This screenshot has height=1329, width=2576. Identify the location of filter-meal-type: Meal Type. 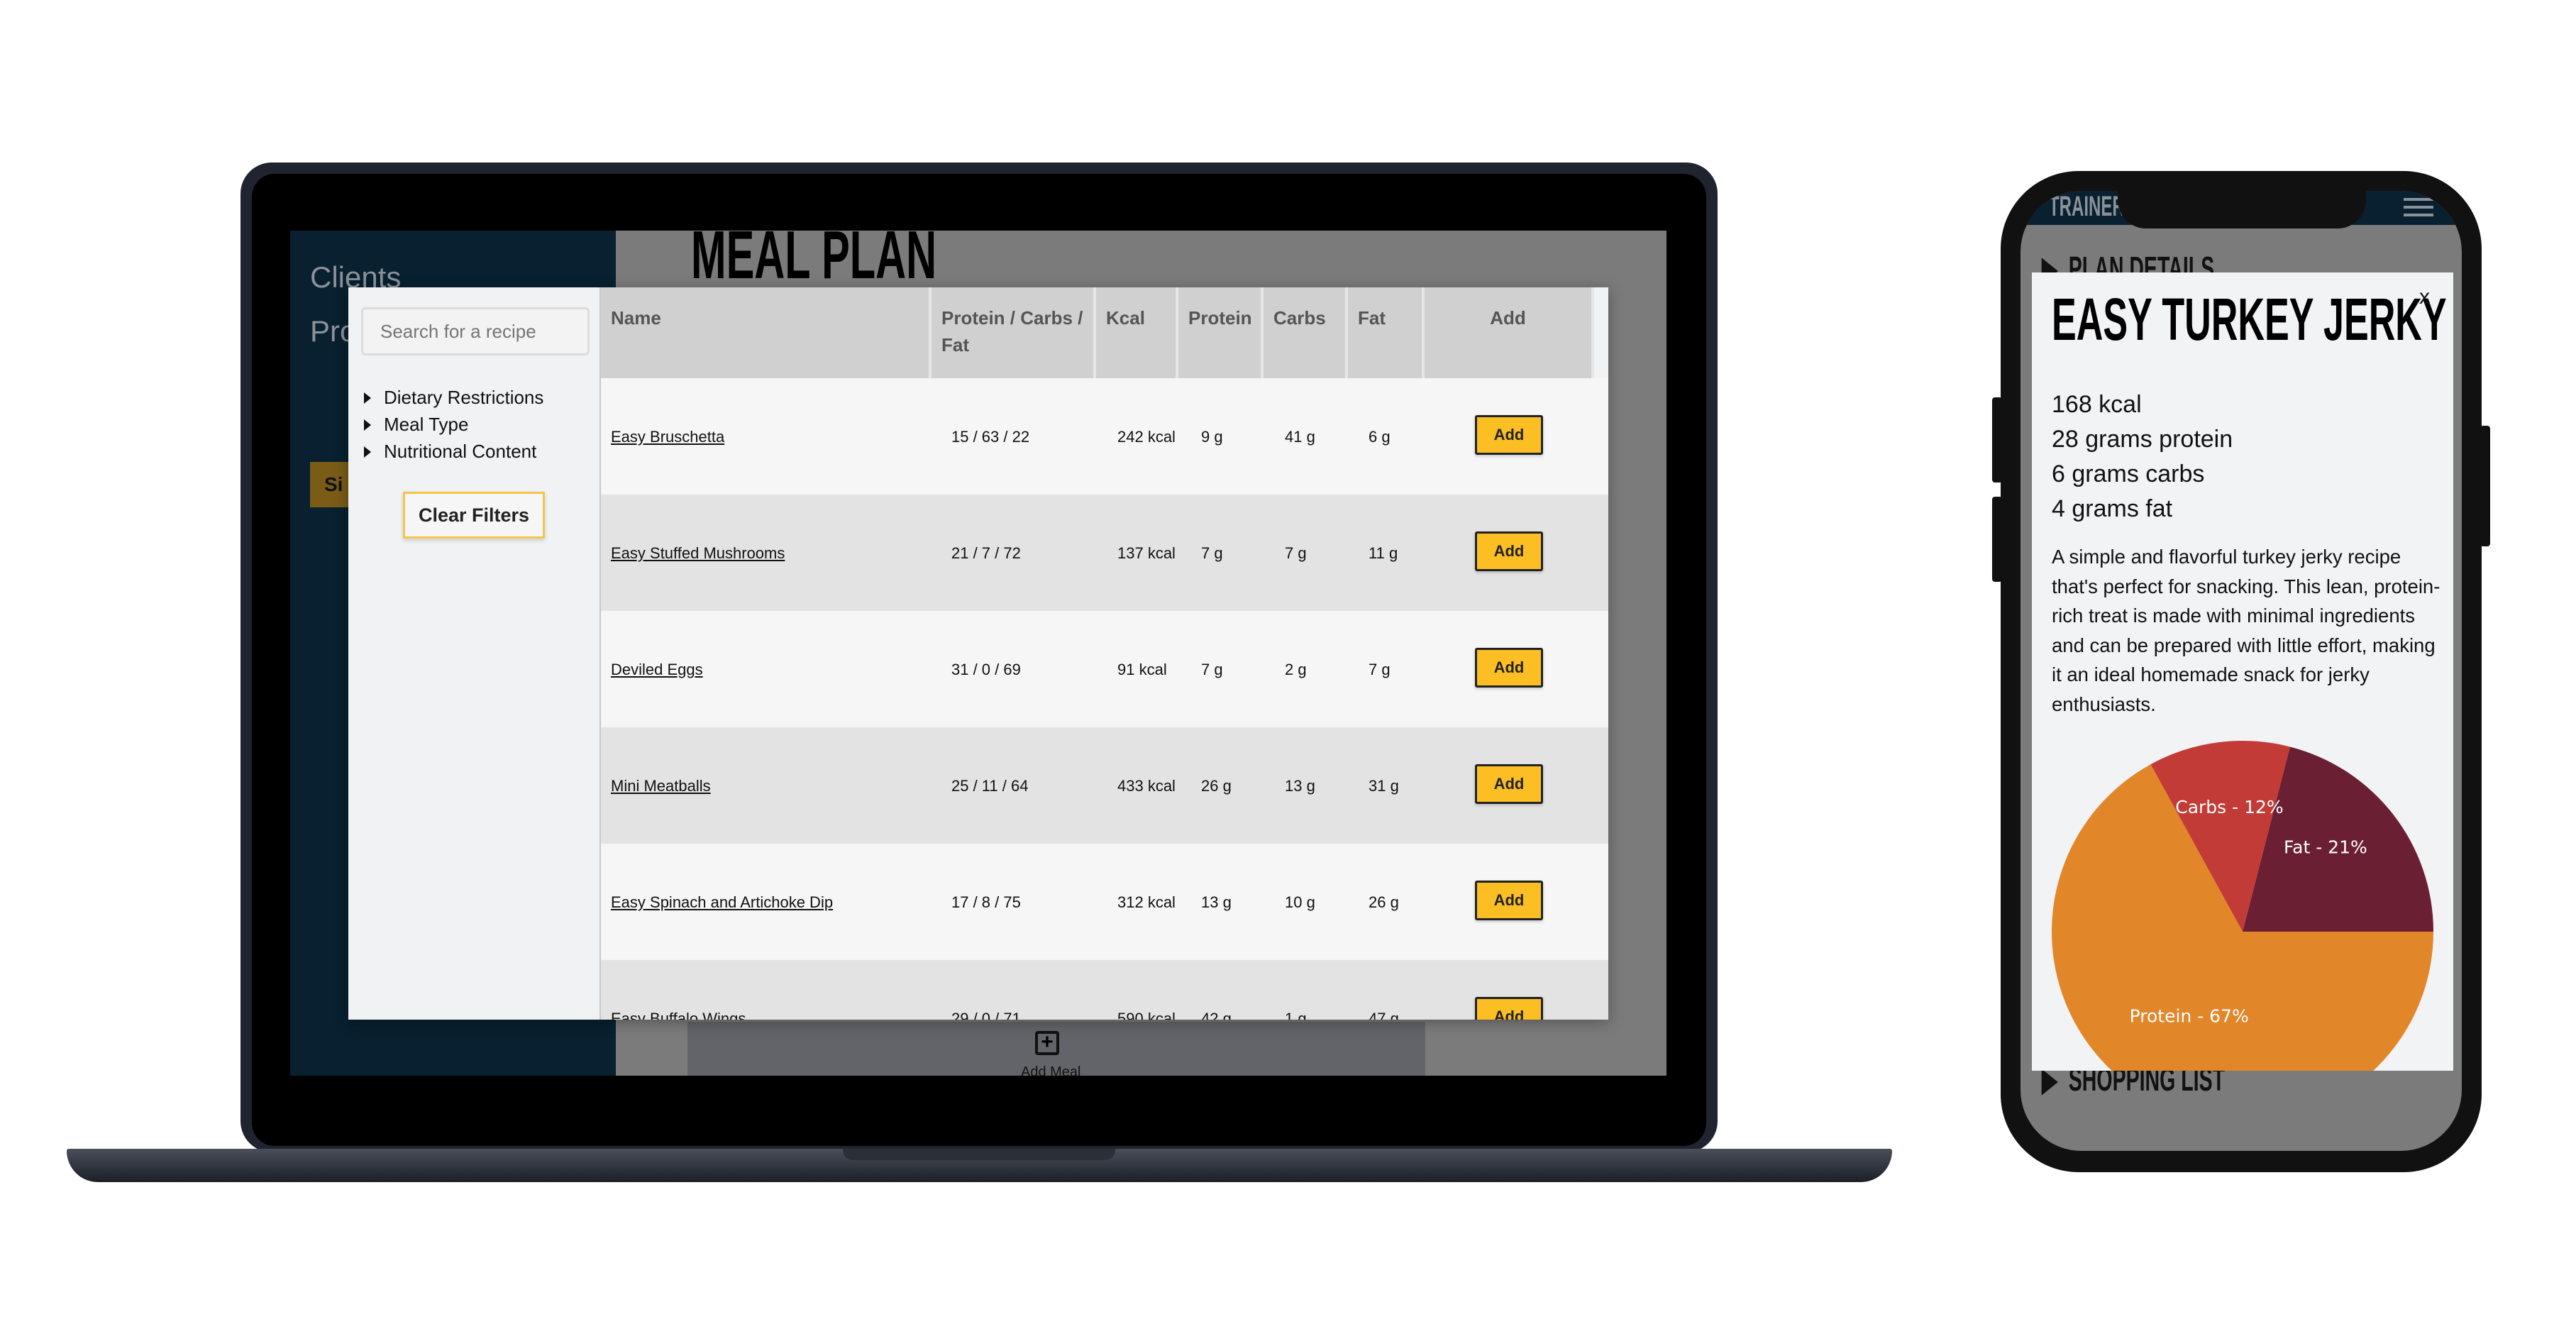
(416, 425).